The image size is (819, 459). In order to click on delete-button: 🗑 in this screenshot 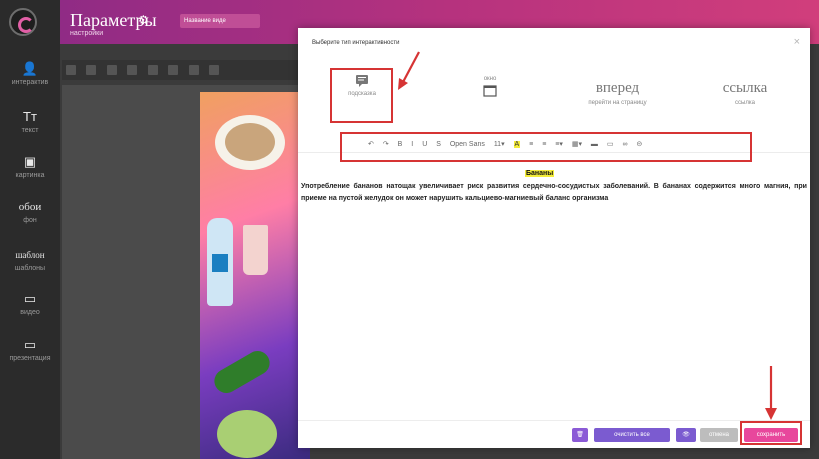, I will do `click(580, 435)`.